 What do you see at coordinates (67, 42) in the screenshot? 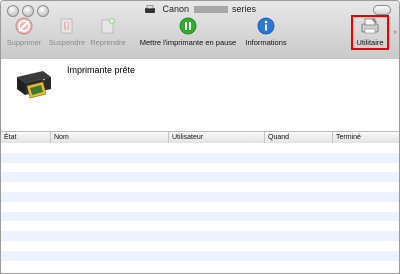
I see `suspendre-label: Suspendre` at bounding box center [67, 42].